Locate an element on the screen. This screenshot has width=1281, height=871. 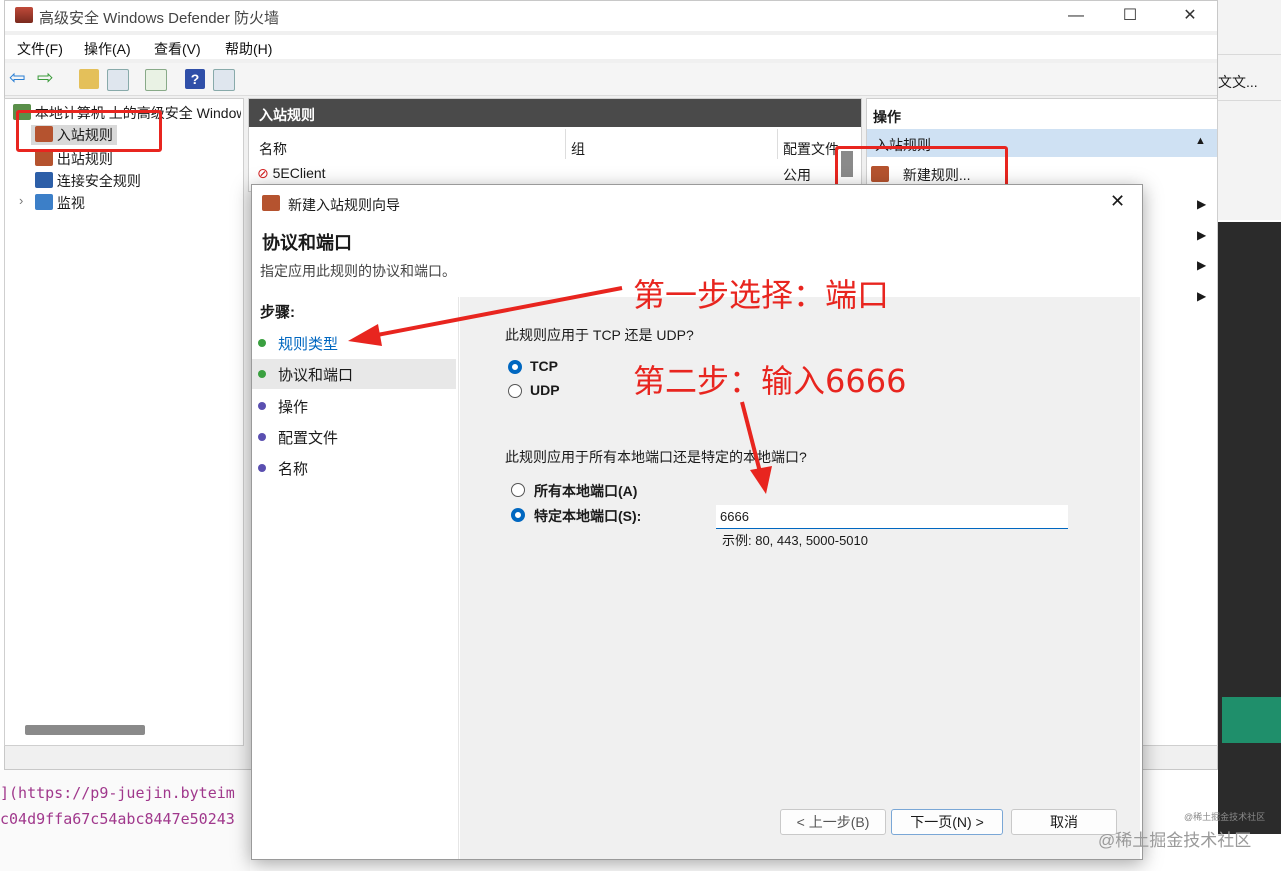
annotation-step1: 第一步选择：端口 is located at coordinates (761, 295).